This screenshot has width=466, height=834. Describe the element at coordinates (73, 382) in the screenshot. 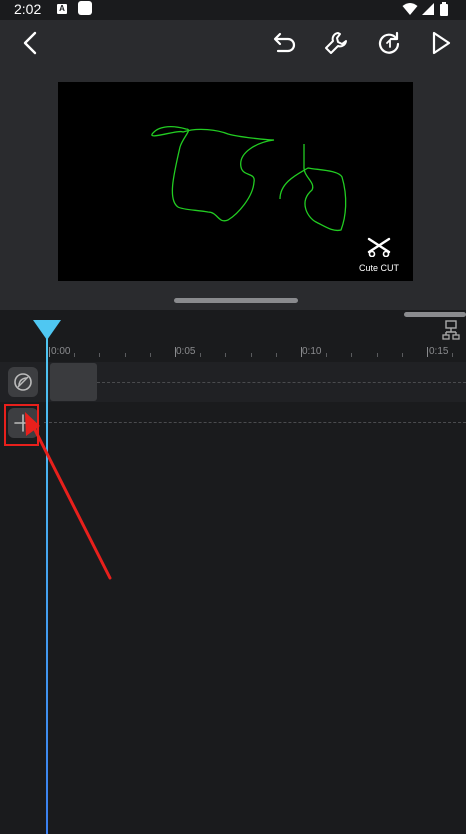

I see `video-clip` at that location.